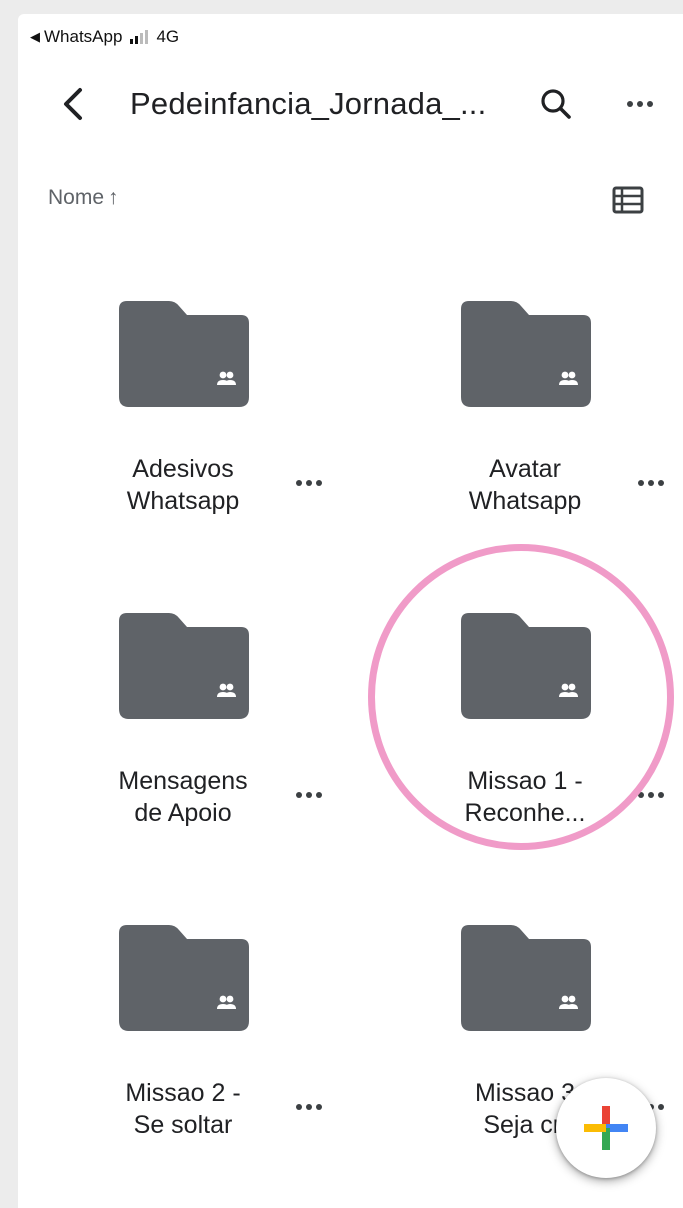 Image resolution: width=683 pixels, height=1208 pixels. What do you see at coordinates (35, 37) in the screenshot?
I see `back-to-app-icon: ◀` at bounding box center [35, 37].